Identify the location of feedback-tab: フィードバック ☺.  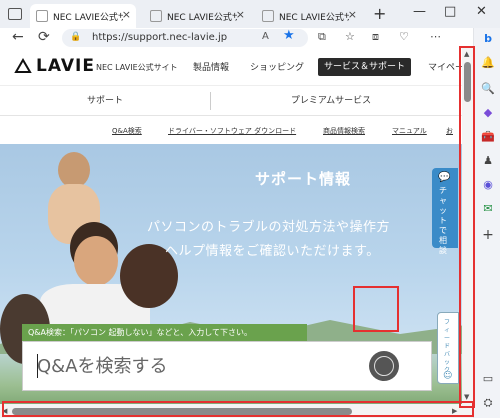
(448, 348).